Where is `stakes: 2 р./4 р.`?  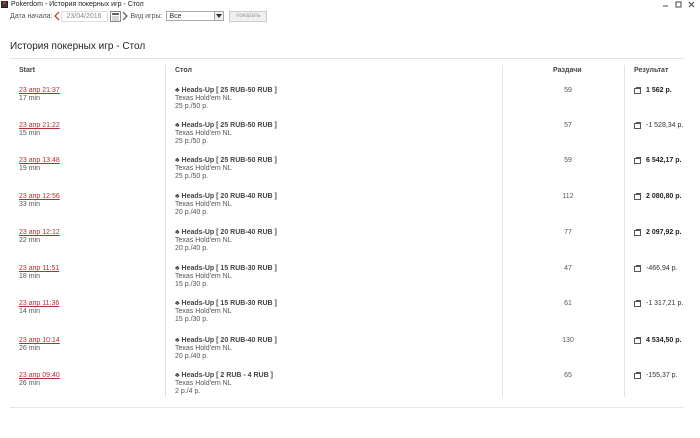
stakes: 2 р./4 р. is located at coordinates (188, 391).